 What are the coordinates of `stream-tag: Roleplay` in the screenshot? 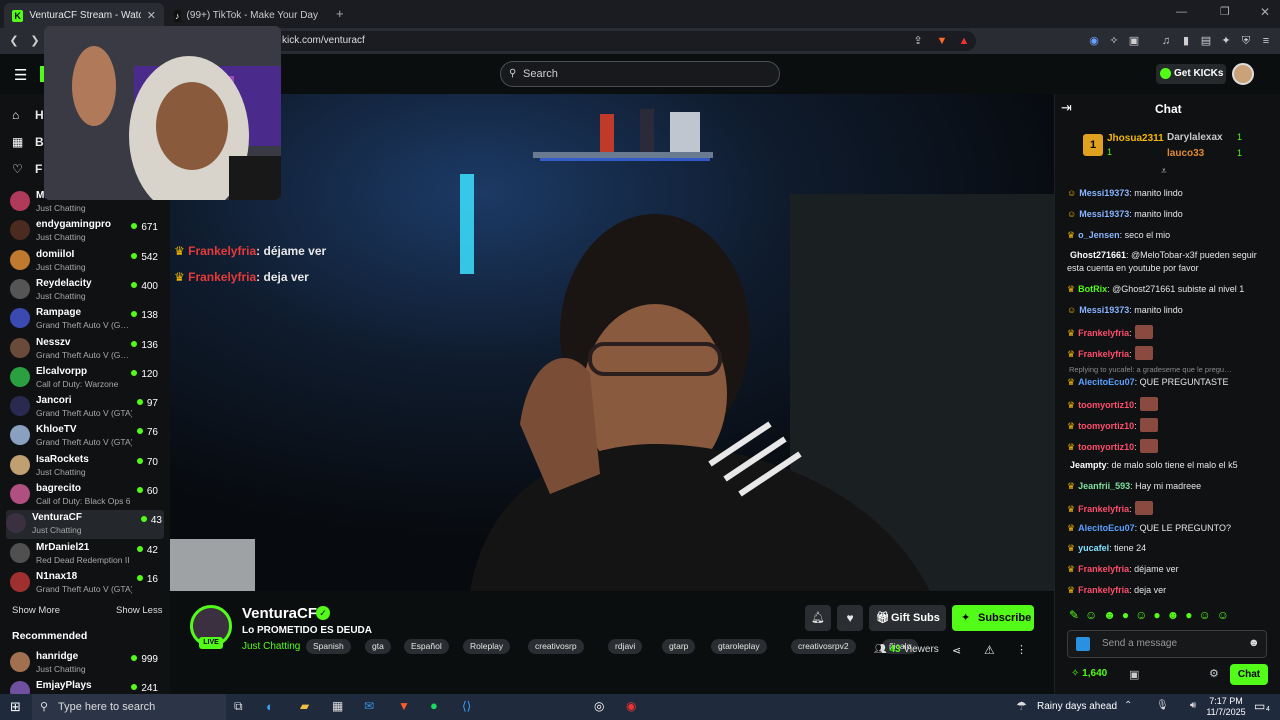 It's located at (487, 646).